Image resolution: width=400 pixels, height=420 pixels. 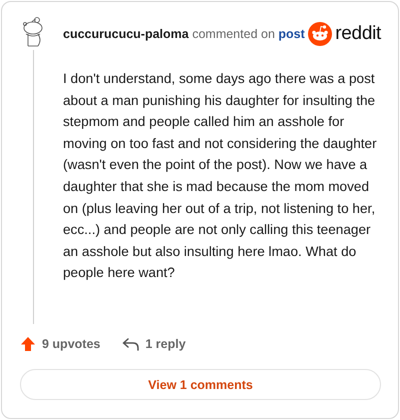 What do you see at coordinates (320, 34) in the screenshot?
I see `snoo-icon` at bounding box center [320, 34].